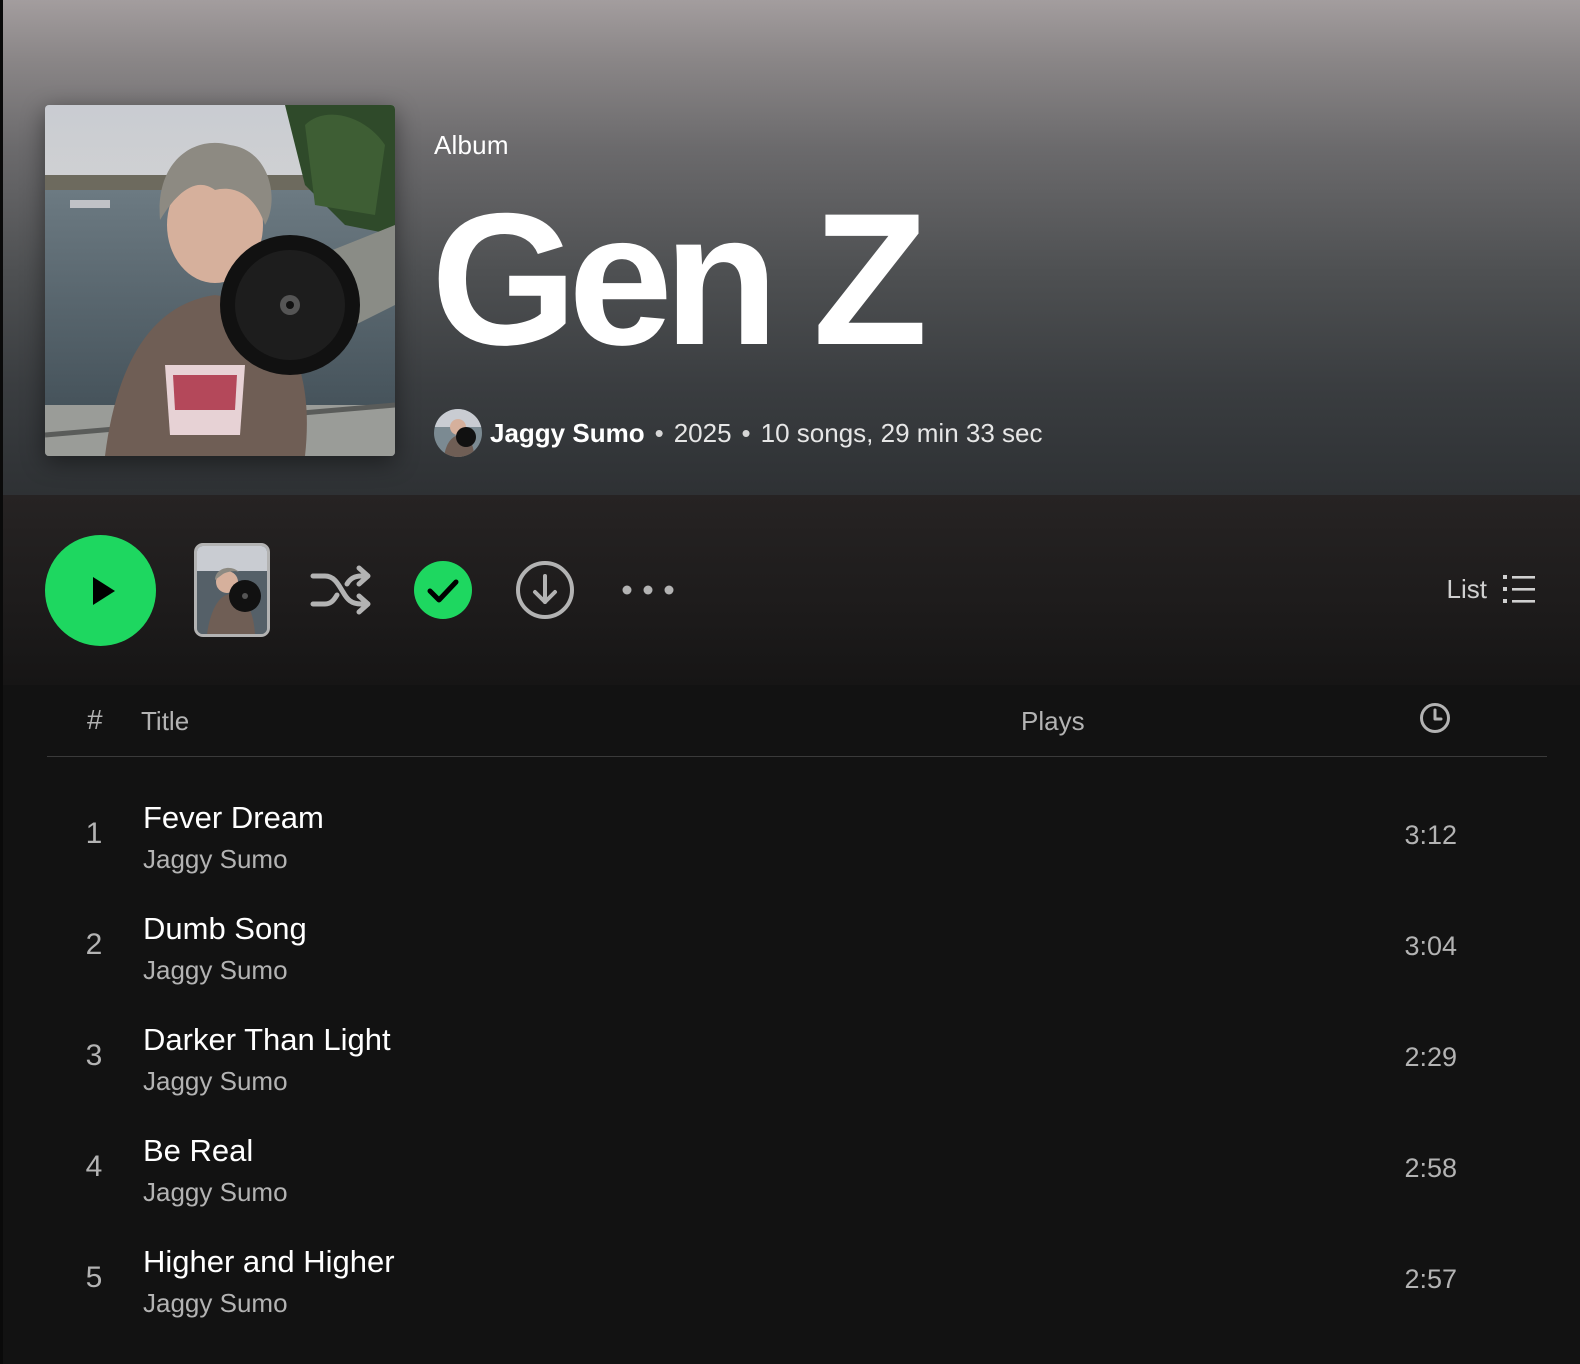 The image size is (1580, 1364). Describe the element at coordinates (702, 432) in the screenshot. I see `album-year: 2025` at that location.